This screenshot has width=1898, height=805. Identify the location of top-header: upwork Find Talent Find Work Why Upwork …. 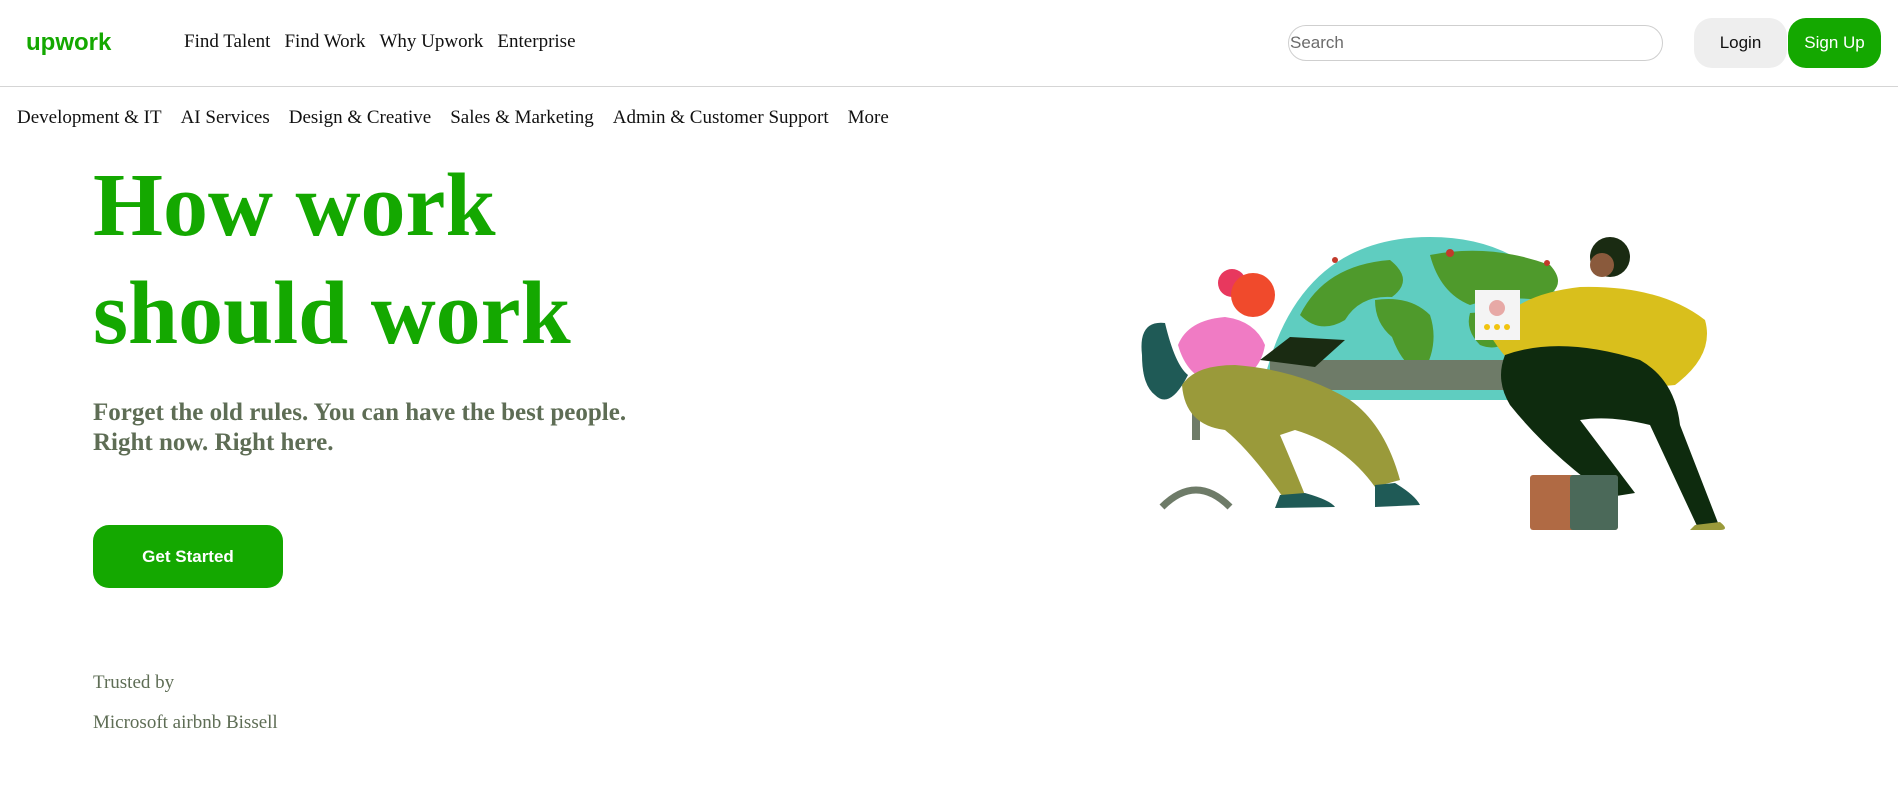
(949, 43).